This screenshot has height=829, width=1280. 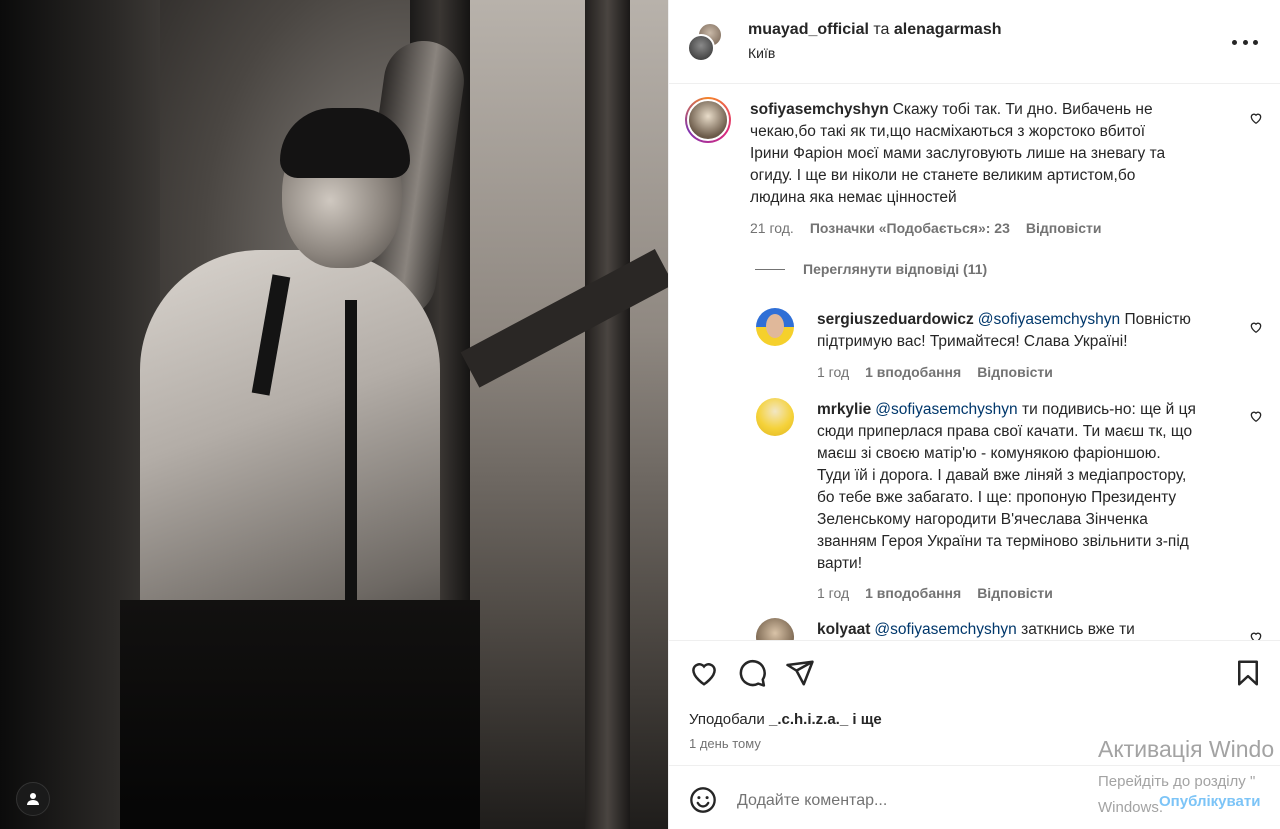 What do you see at coordinates (853, 197) in the screenshot?
I see `comment-line-text: людина яка немає цінностей` at bounding box center [853, 197].